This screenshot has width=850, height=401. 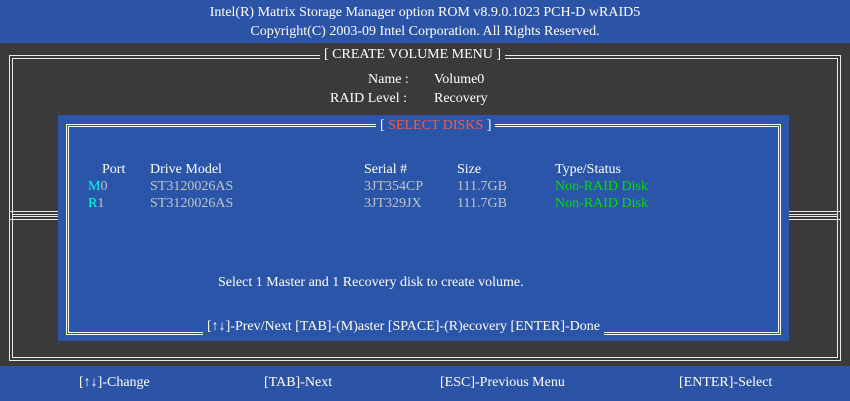 What do you see at coordinates (394, 186) in the screenshot?
I see `disk-serial: 3JT354CP` at bounding box center [394, 186].